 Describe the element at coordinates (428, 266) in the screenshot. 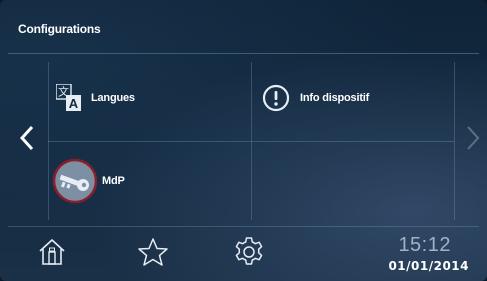

I see `clock-date: 01/01/2014` at that location.